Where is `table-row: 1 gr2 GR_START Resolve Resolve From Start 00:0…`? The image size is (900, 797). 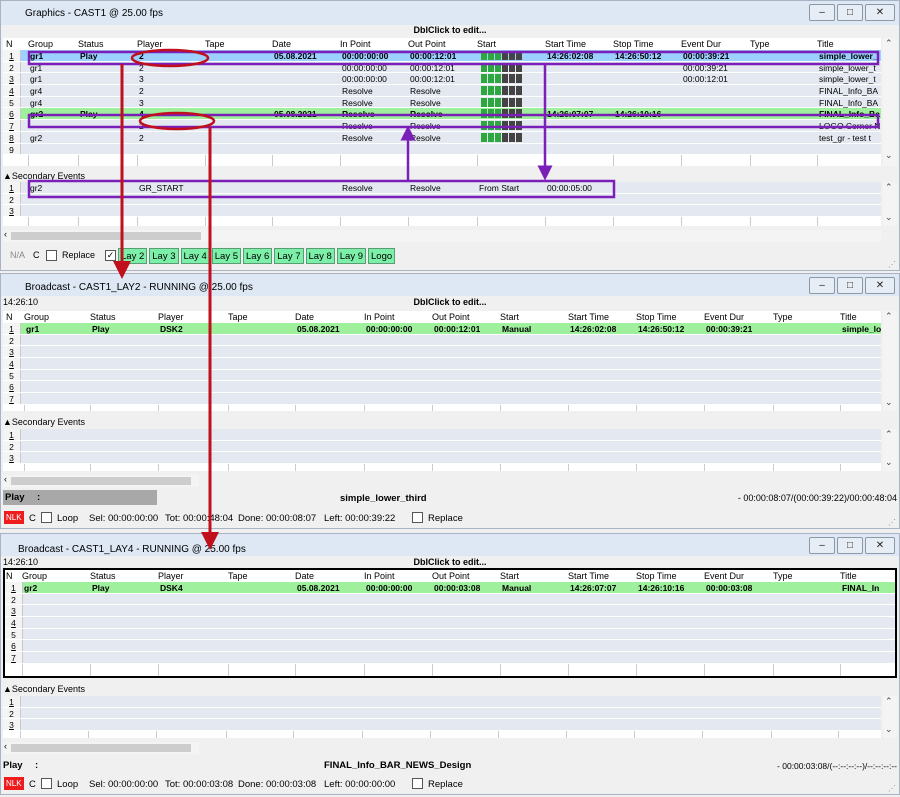 table-row: 1 gr2 GR_START Resolve Resolve From Start 00:0… is located at coordinates (442, 188).